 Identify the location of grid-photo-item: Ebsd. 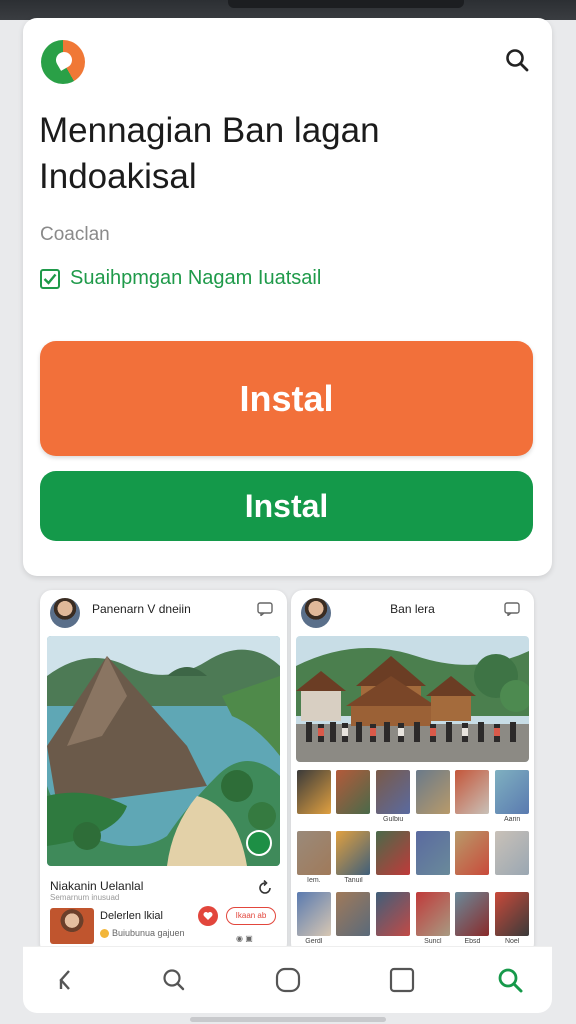
(473, 919).